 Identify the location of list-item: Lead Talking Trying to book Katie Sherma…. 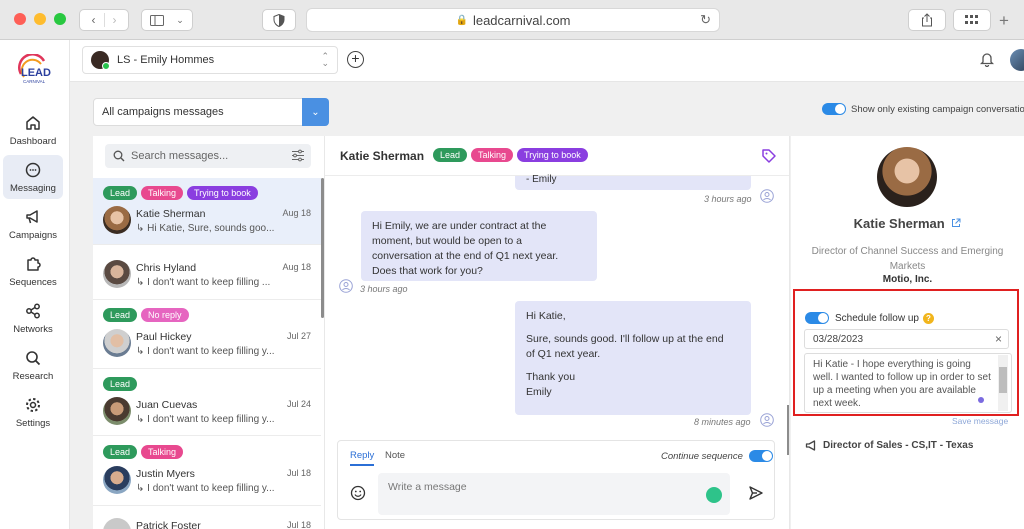
(207, 211).